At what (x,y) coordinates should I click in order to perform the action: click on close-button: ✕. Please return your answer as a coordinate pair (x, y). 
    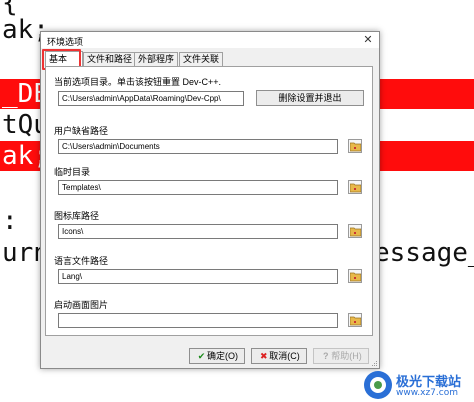
    Looking at the image, I should click on (368, 40).